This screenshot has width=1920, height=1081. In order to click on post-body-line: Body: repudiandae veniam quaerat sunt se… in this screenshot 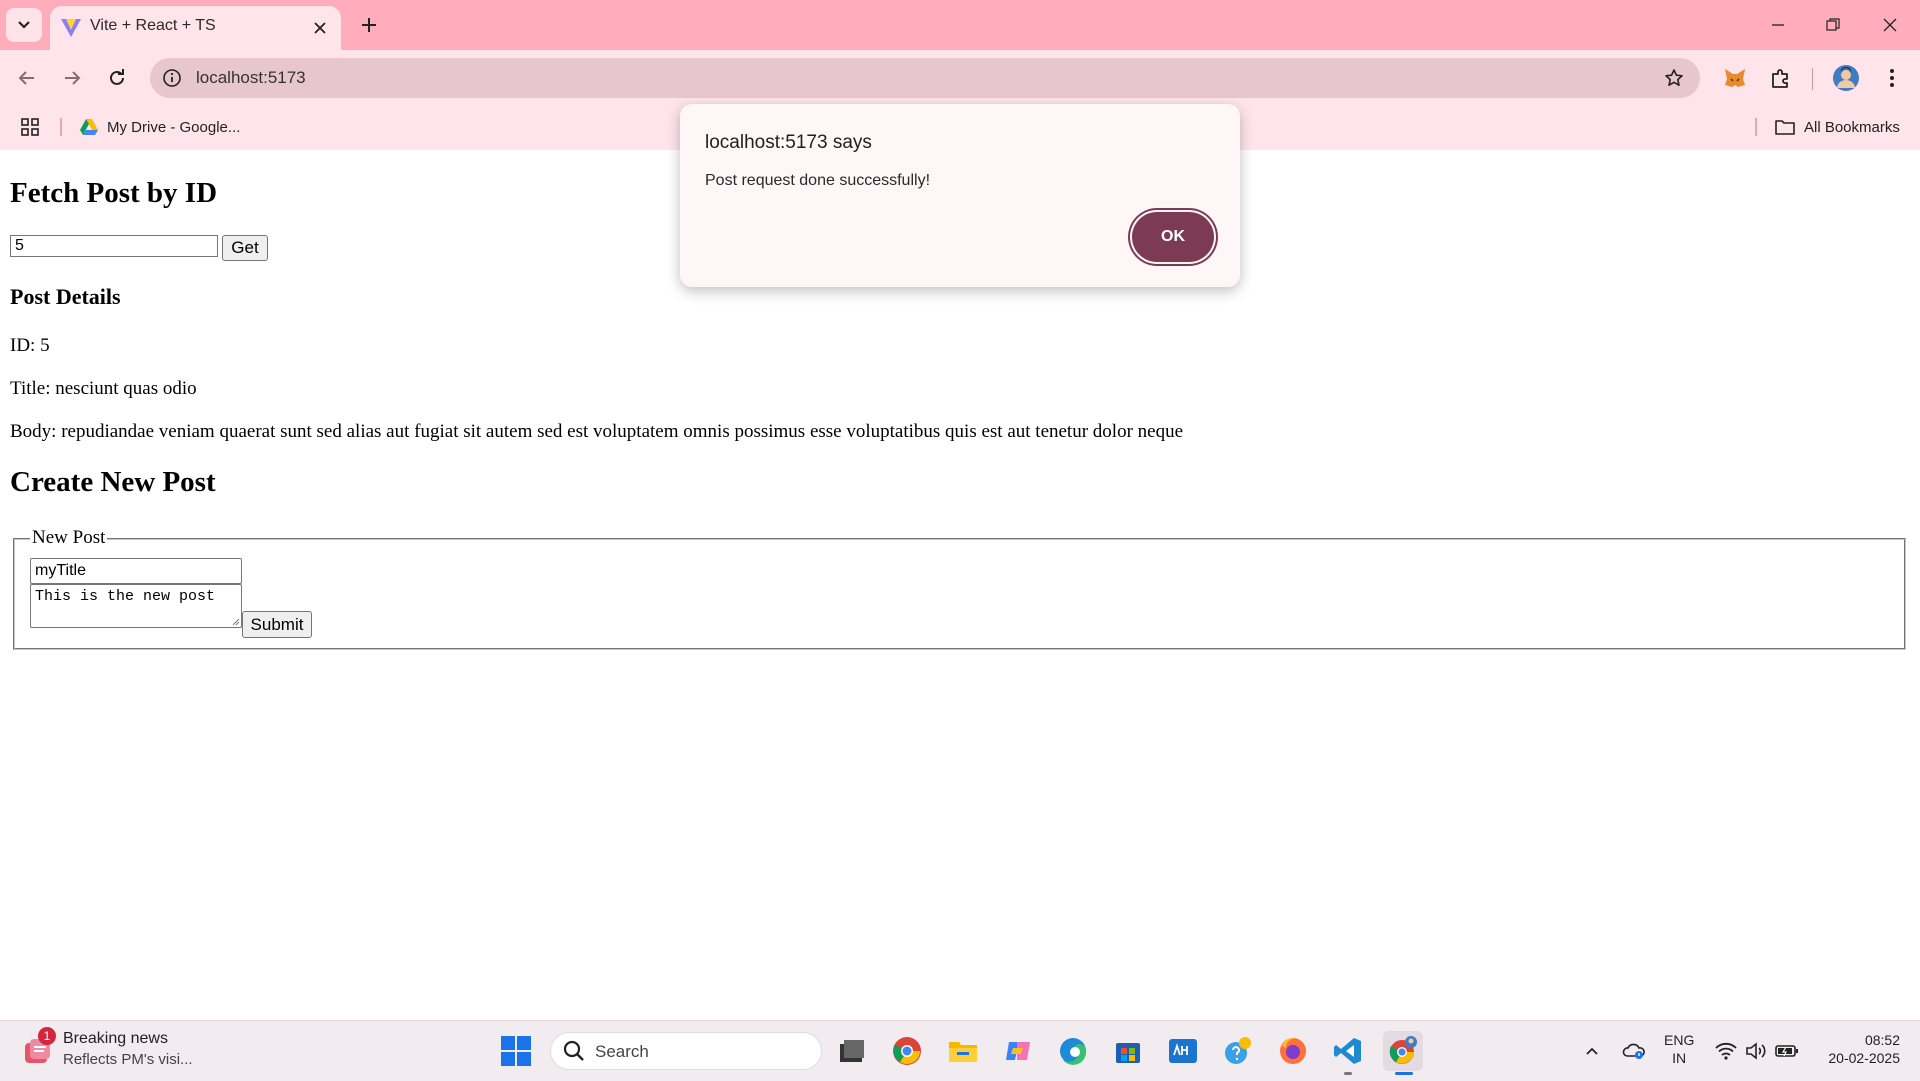, I will do `click(597, 431)`.